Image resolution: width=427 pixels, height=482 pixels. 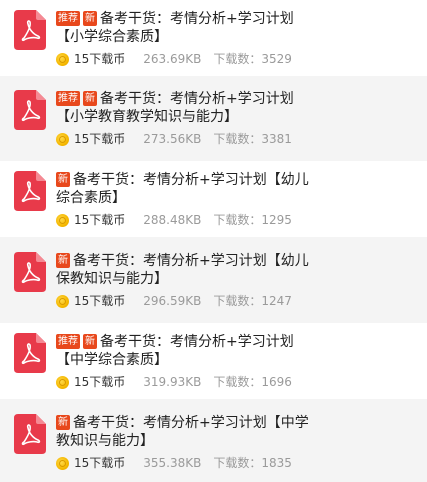 I want to click on download-count: 1835, so click(x=276, y=463).